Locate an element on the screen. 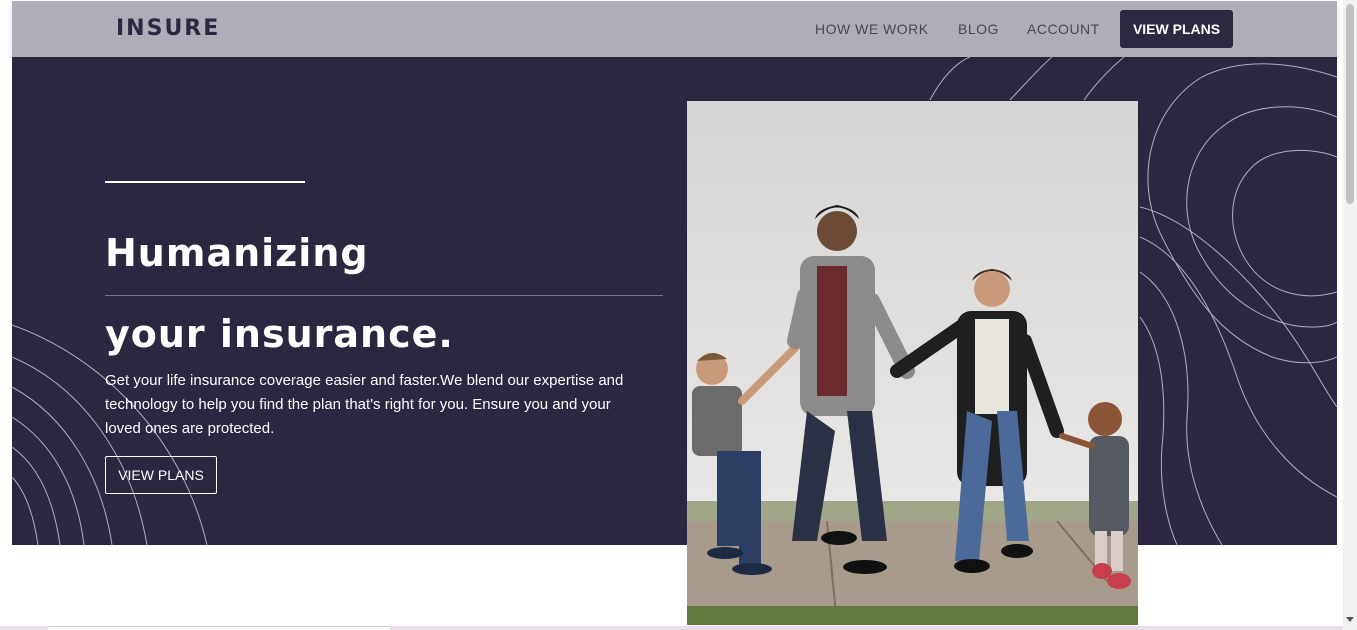 This screenshot has height=630, width=1357. hero-title-line-2: your insurance. is located at coordinates (279, 334).